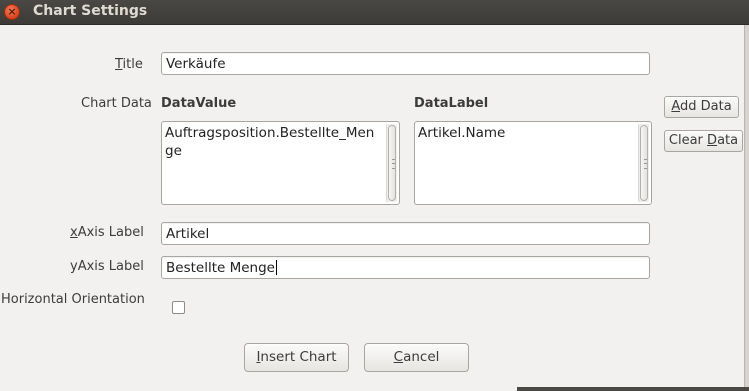  What do you see at coordinates (374, 12) in the screenshot?
I see `title-bar: × Chart Settings` at bounding box center [374, 12].